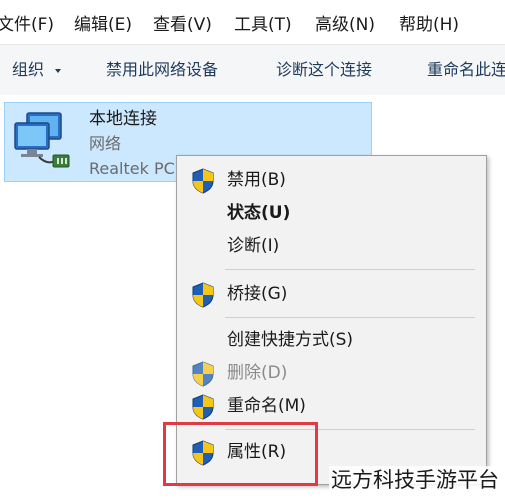 Image resolution: width=505 pixels, height=500 pixels. What do you see at coordinates (253, 246) in the screenshot?
I see `menu-item-label: 诊断(I)` at bounding box center [253, 246].